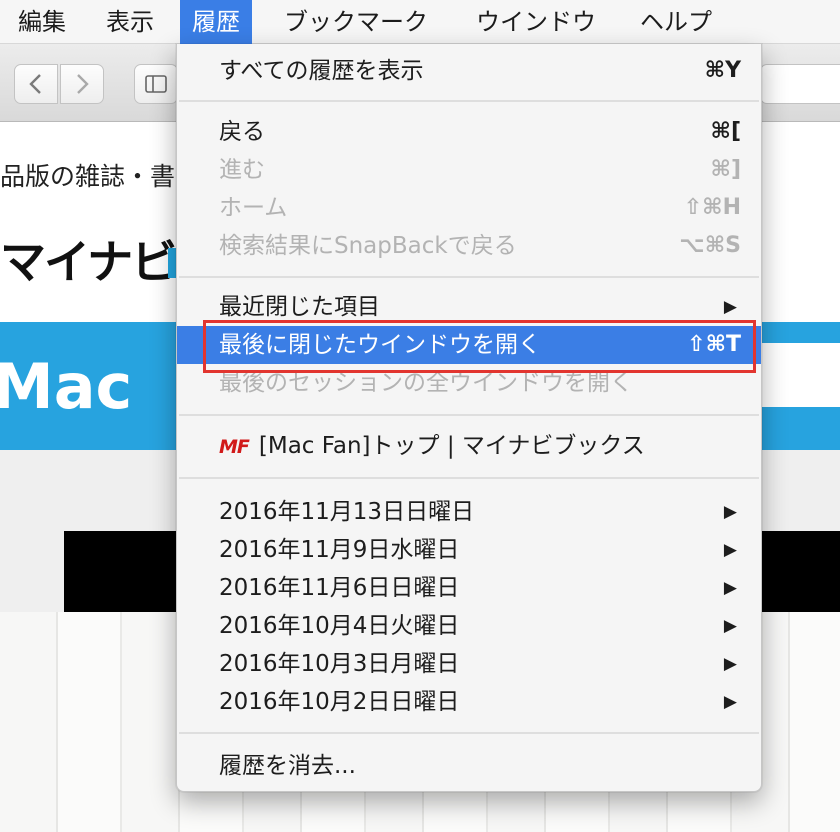  Describe the element at coordinates (339, 664) in the screenshot. I see `menu-item-label: 2016年10月3日月曜日` at that location.